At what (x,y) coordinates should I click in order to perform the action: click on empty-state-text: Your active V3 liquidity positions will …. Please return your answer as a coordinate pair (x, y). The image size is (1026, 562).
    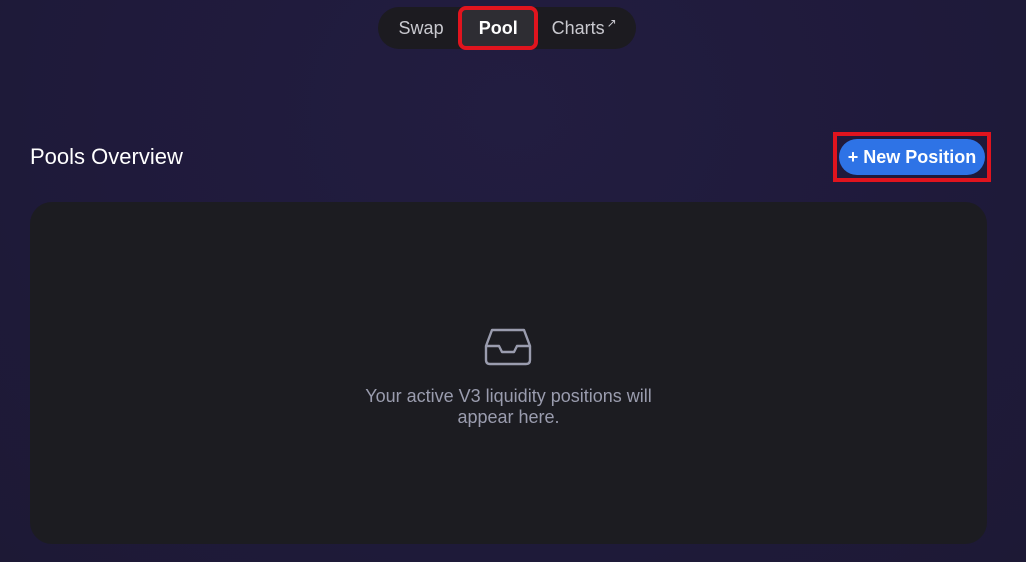
    Looking at the image, I should click on (508, 407).